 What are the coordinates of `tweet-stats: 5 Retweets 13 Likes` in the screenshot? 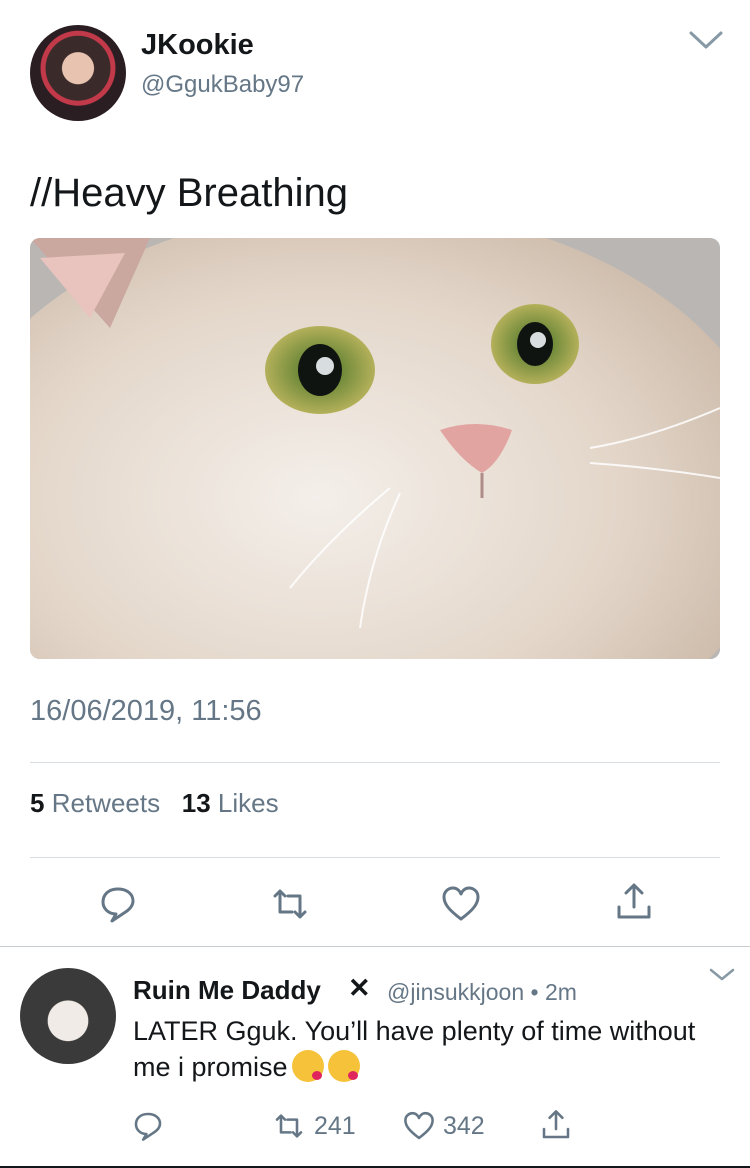 It's located at (154, 803).